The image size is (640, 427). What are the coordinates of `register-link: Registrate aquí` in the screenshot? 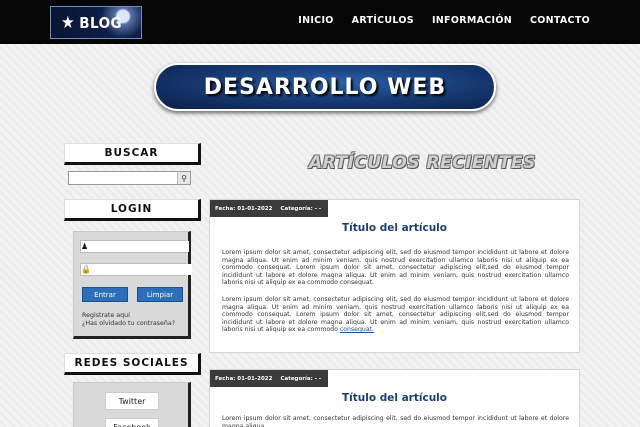 It's located at (128, 316).